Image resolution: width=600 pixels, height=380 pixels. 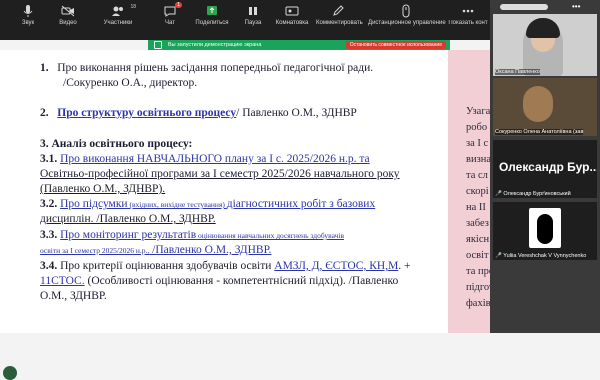 What do you see at coordinates (541, 256) in the screenshot?
I see `muted-label: 🎤 Yuliia Vereshchak V Vynnychenko` at bounding box center [541, 256].